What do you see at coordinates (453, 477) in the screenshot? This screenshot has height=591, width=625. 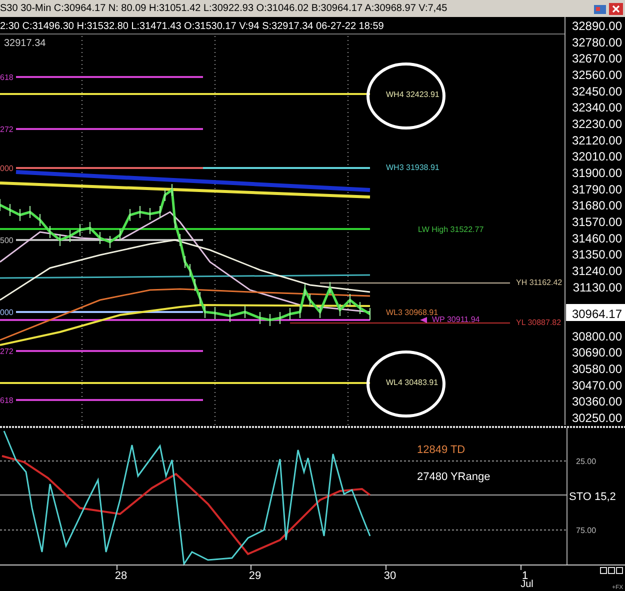 I see `yrange-label: 27480 YRange` at bounding box center [453, 477].